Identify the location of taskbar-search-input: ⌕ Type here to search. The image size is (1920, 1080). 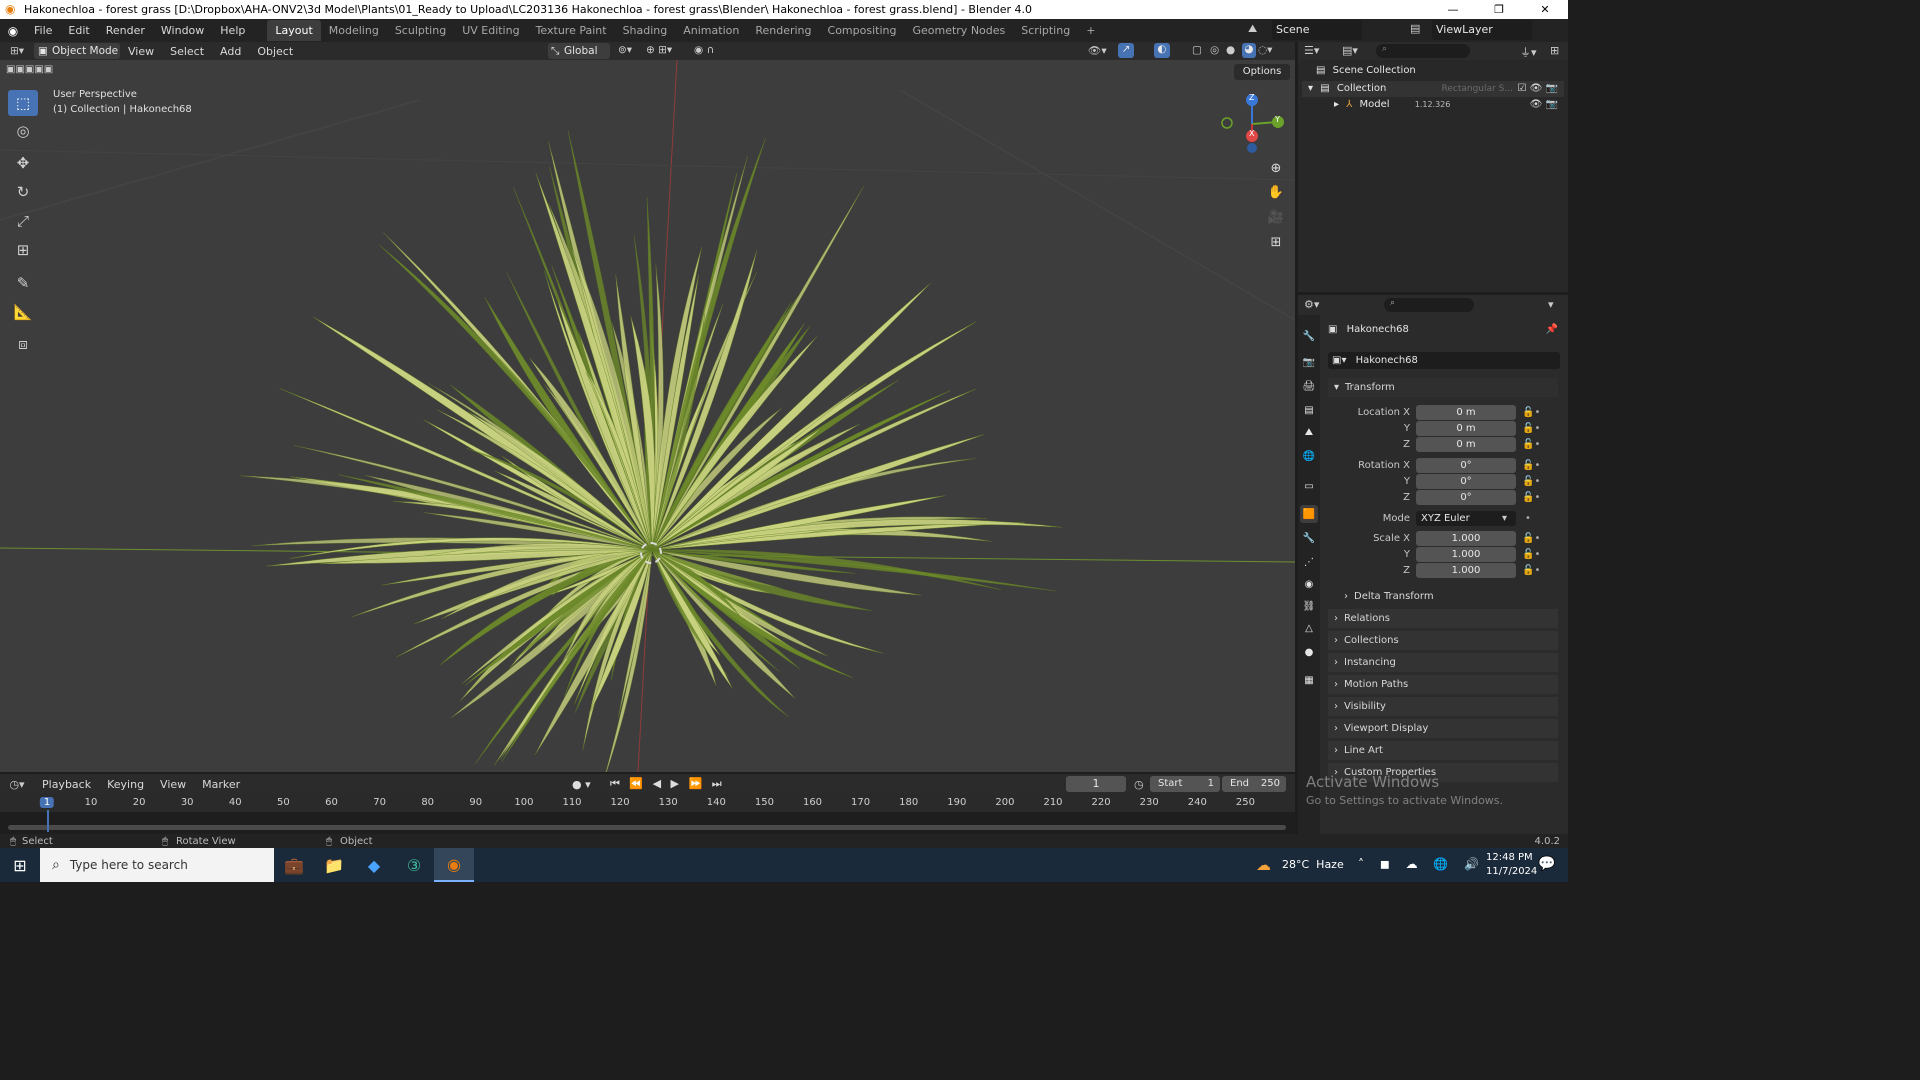
(157, 865).